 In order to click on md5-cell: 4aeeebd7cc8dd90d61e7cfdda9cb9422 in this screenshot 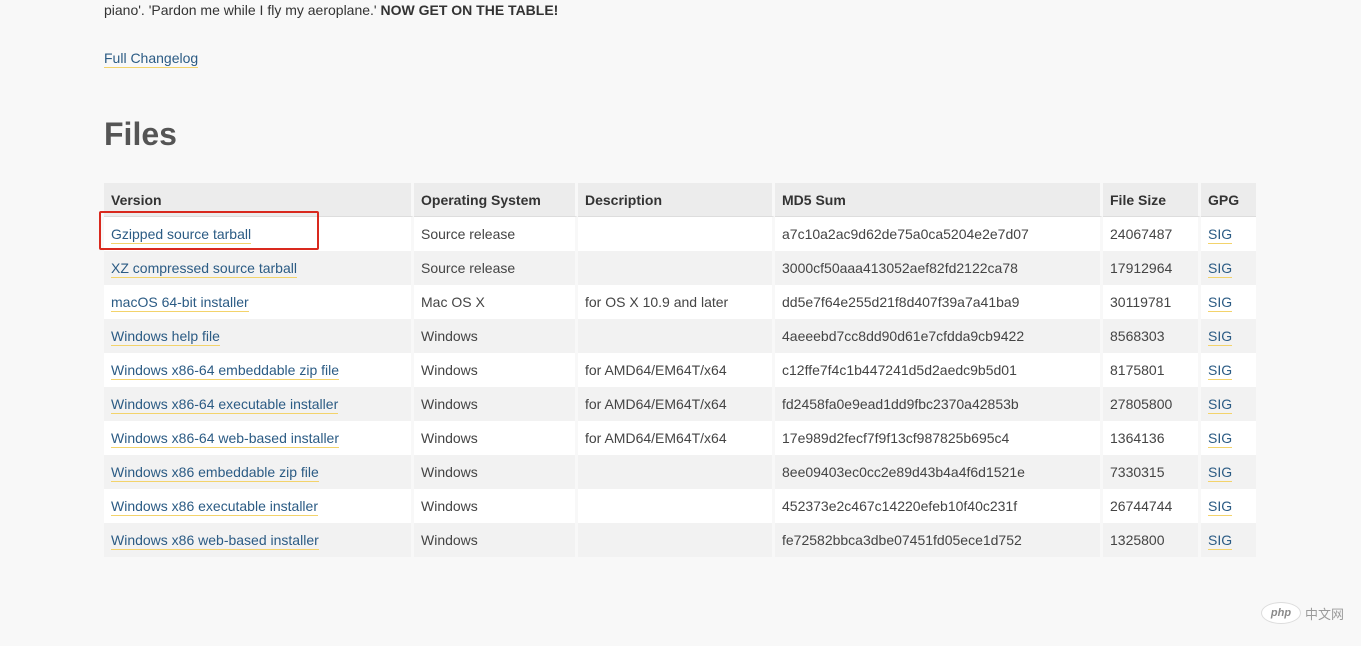, I will do `click(939, 336)`.